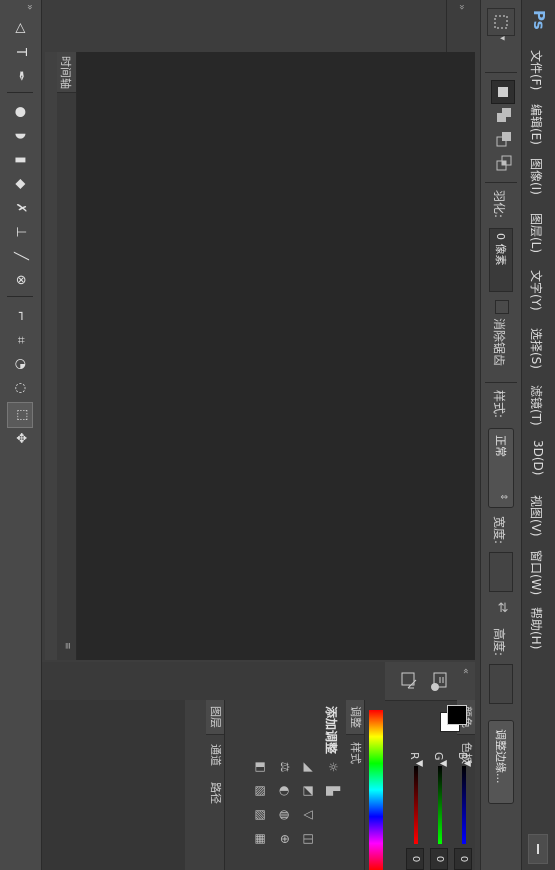 The width and height of the screenshot is (555, 870). I want to click on hue-saturation-icon: ◫, so click(309, 839).